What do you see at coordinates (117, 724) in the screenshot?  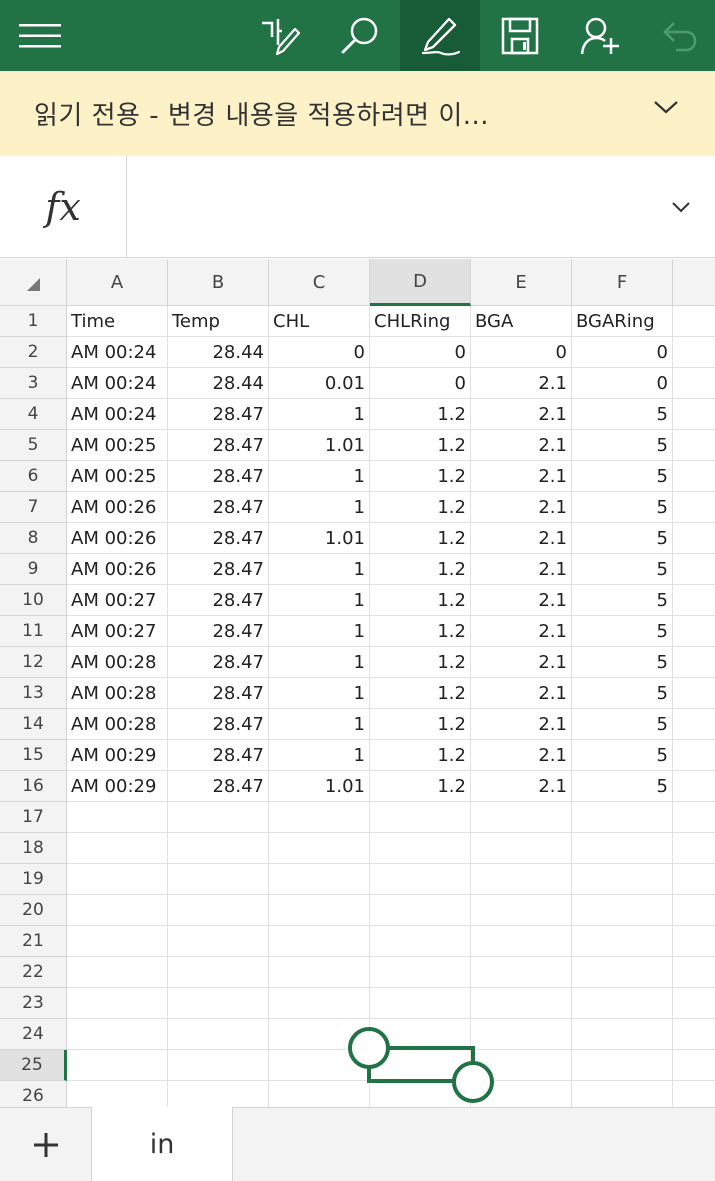 I see `cell-a14: AM 00:28` at bounding box center [117, 724].